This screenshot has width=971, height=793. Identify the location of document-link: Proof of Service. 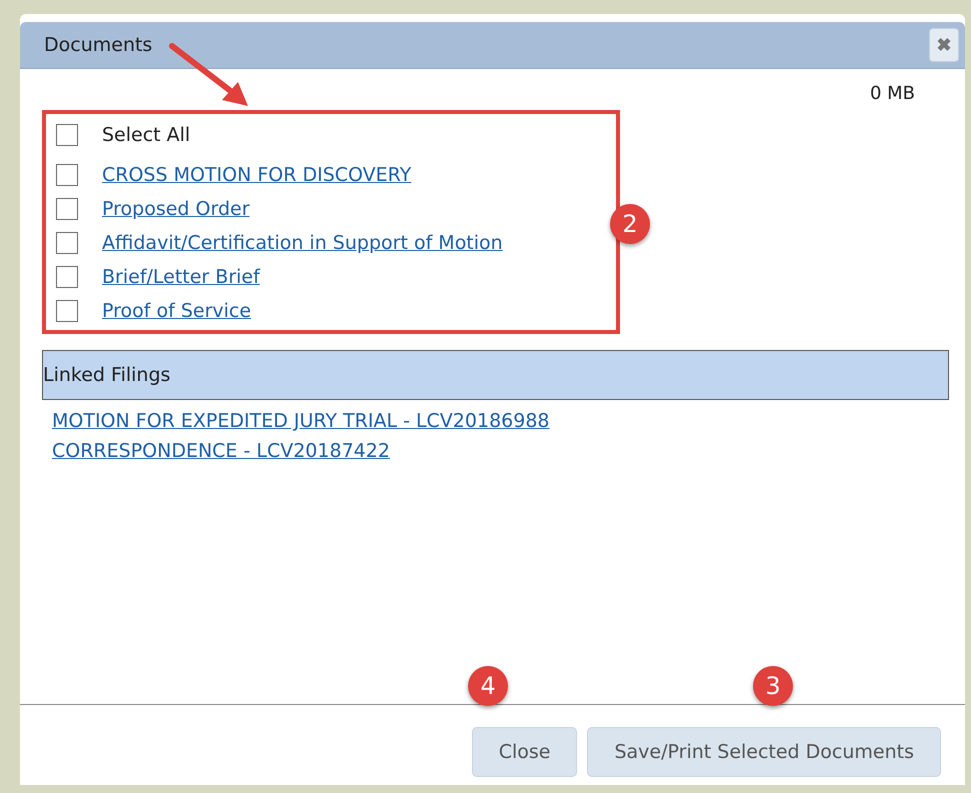
(177, 311).